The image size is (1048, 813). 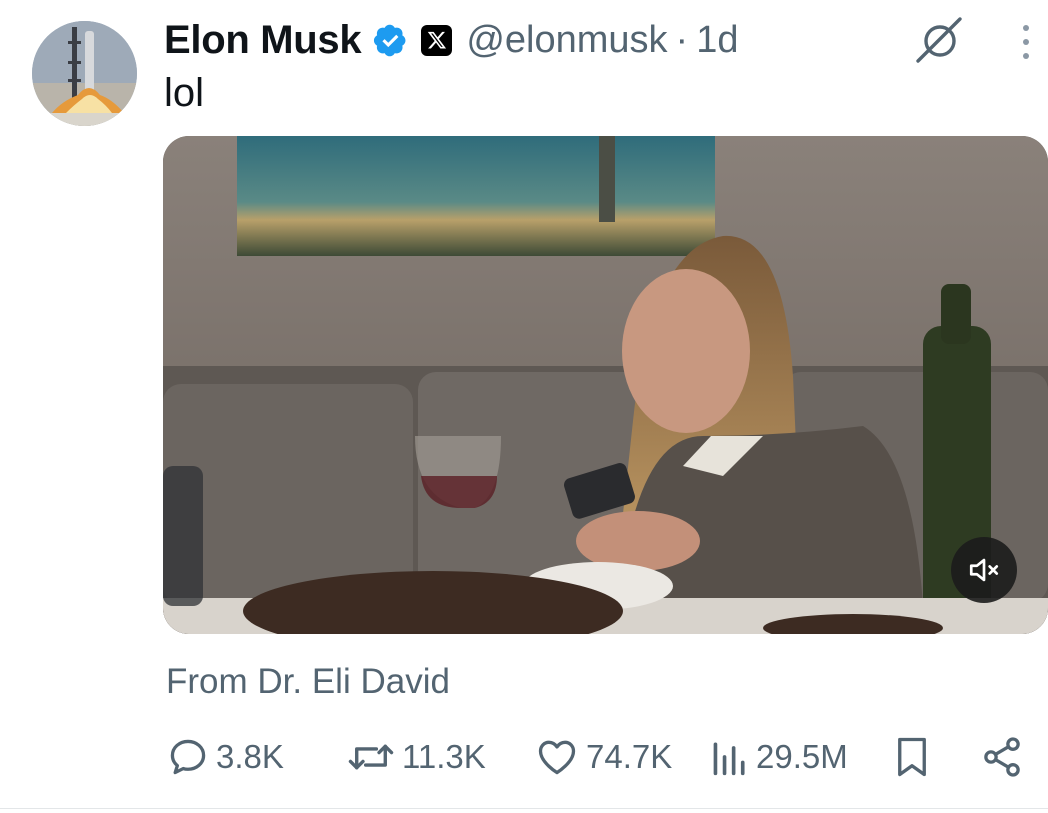 What do you see at coordinates (250, 756) in the screenshot?
I see `reply-count: 3.8K` at bounding box center [250, 756].